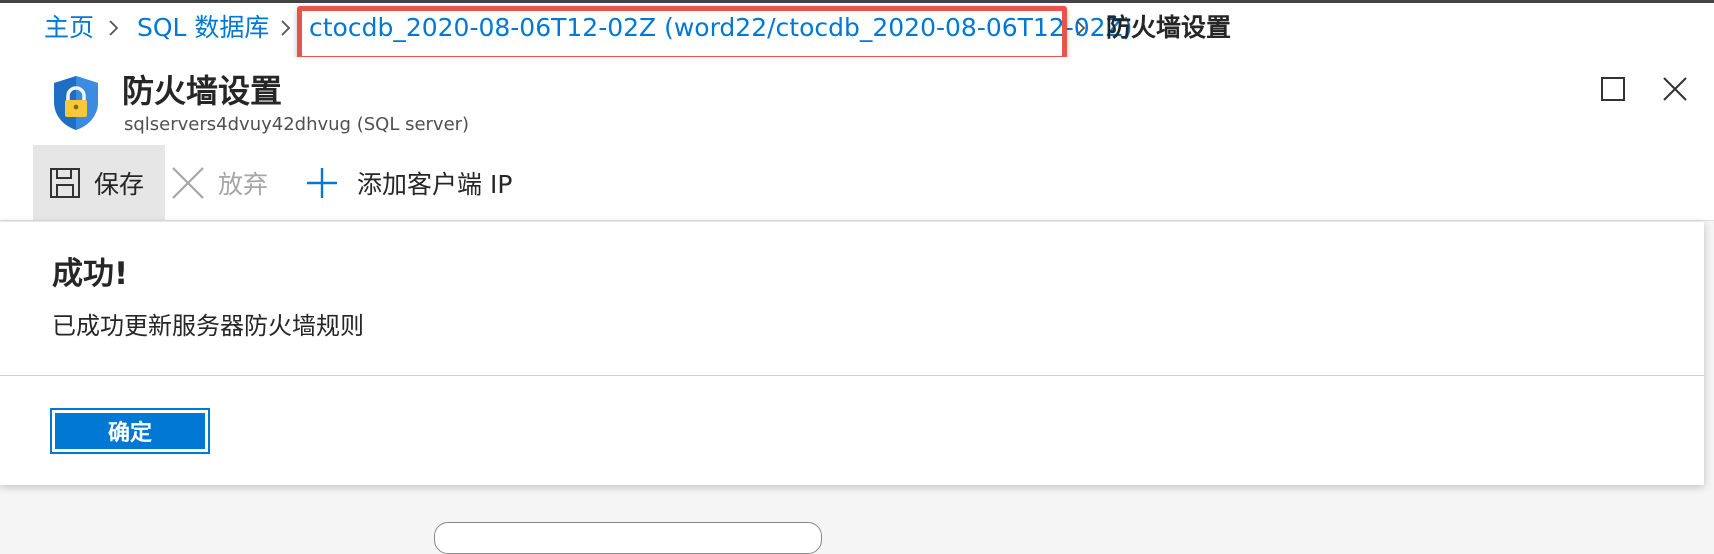 Image resolution: width=1714 pixels, height=554 pixels. I want to click on ok-button-label: 确定, so click(130, 431).